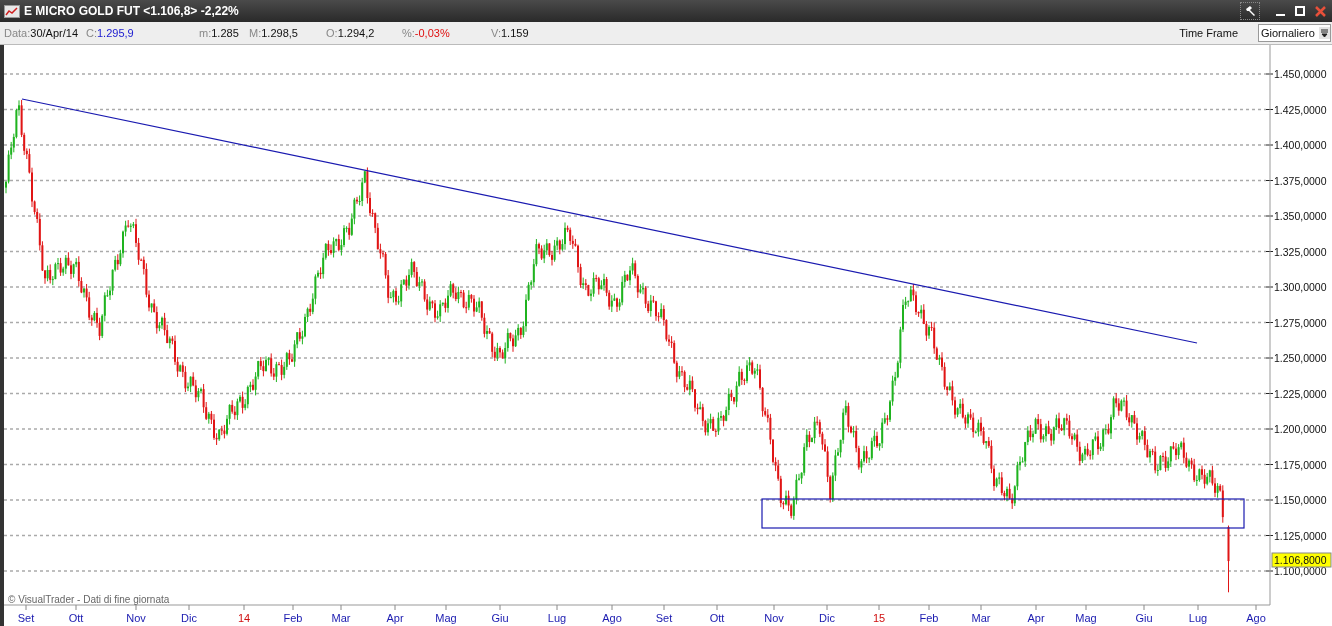 The image size is (1332, 626). Describe the element at coordinates (1300, 216) in the screenshot. I see `y-axis-label: 1.350,0000` at that location.